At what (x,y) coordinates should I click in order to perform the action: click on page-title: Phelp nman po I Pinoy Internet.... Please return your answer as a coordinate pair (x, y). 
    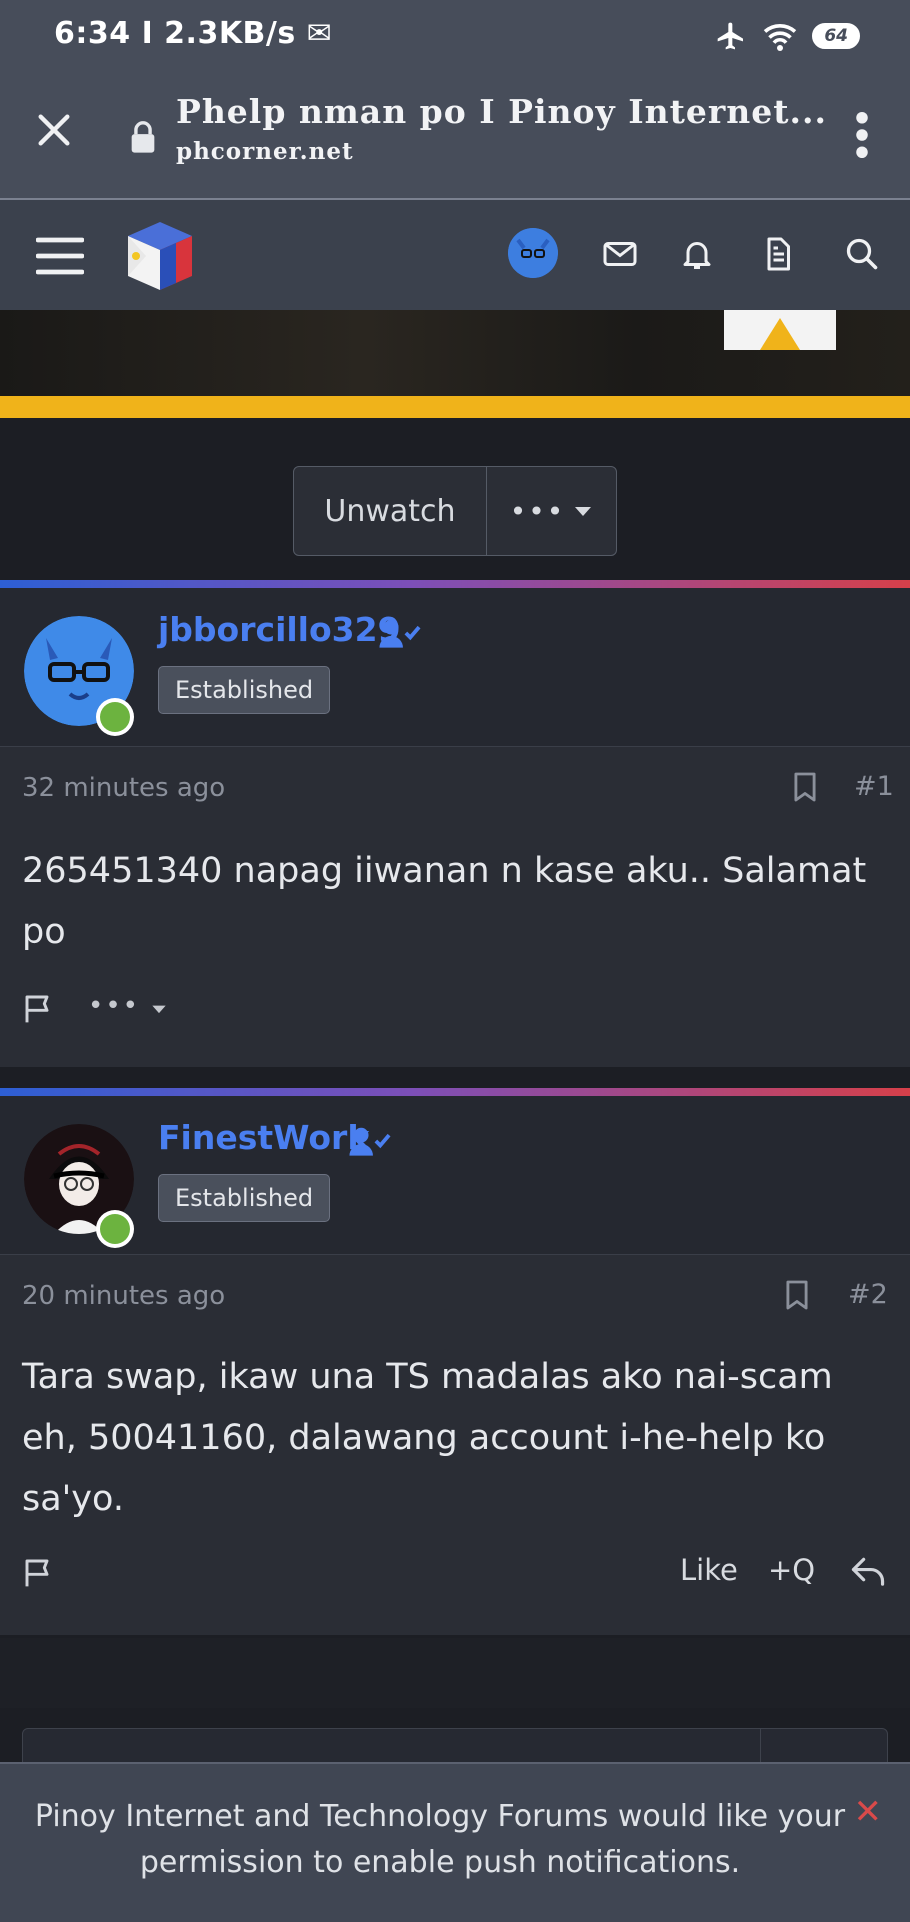
    Looking at the image, I should click on (501, 111).